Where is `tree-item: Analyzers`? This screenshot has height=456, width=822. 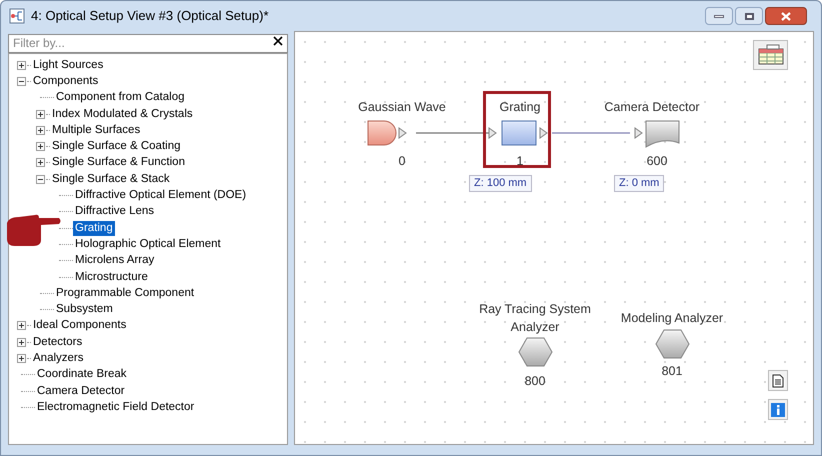
tree-item: Analyzers is located at coordinates (58, 358).